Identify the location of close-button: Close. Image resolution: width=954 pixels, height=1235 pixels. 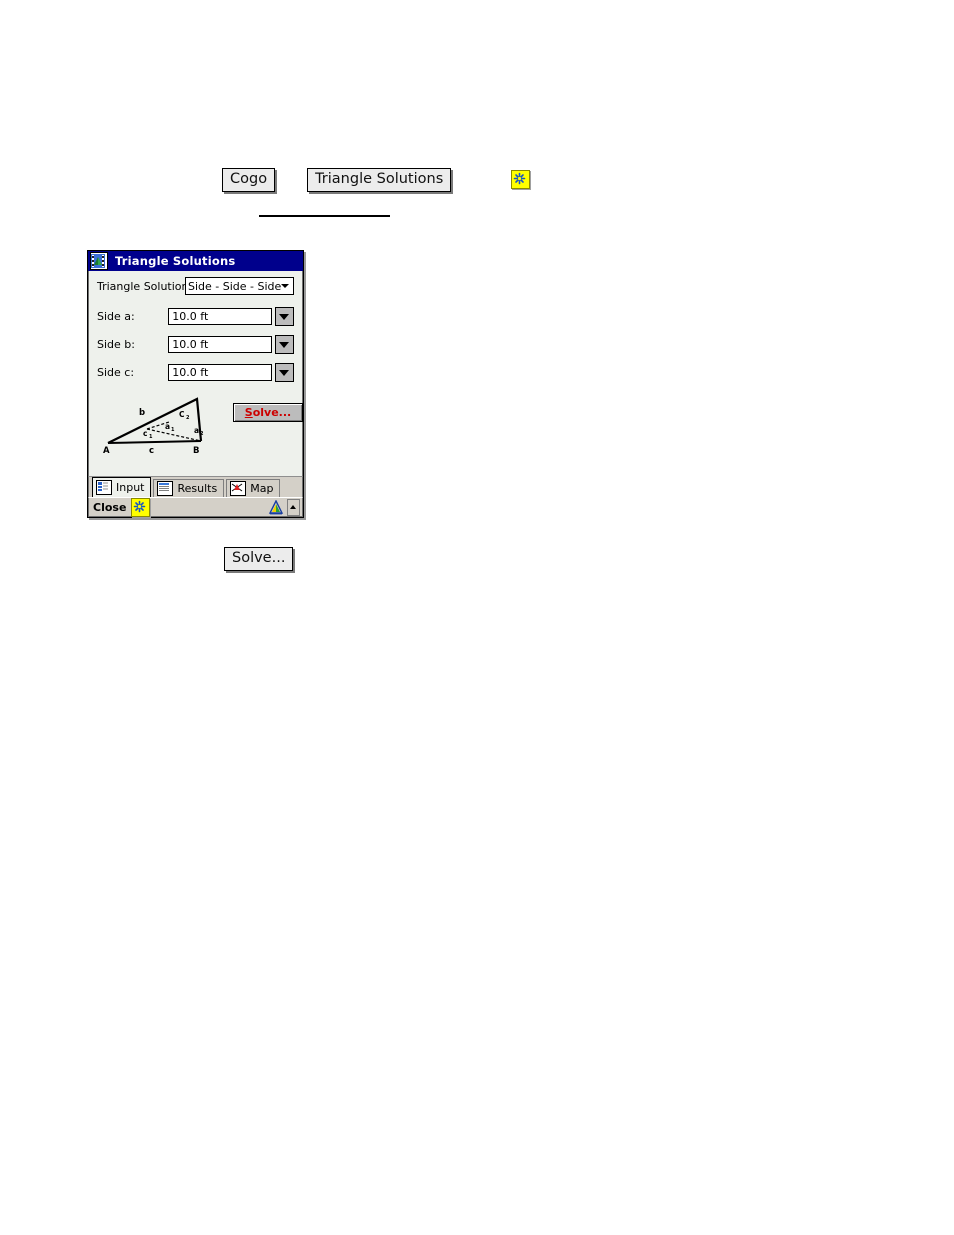
(109, 507).